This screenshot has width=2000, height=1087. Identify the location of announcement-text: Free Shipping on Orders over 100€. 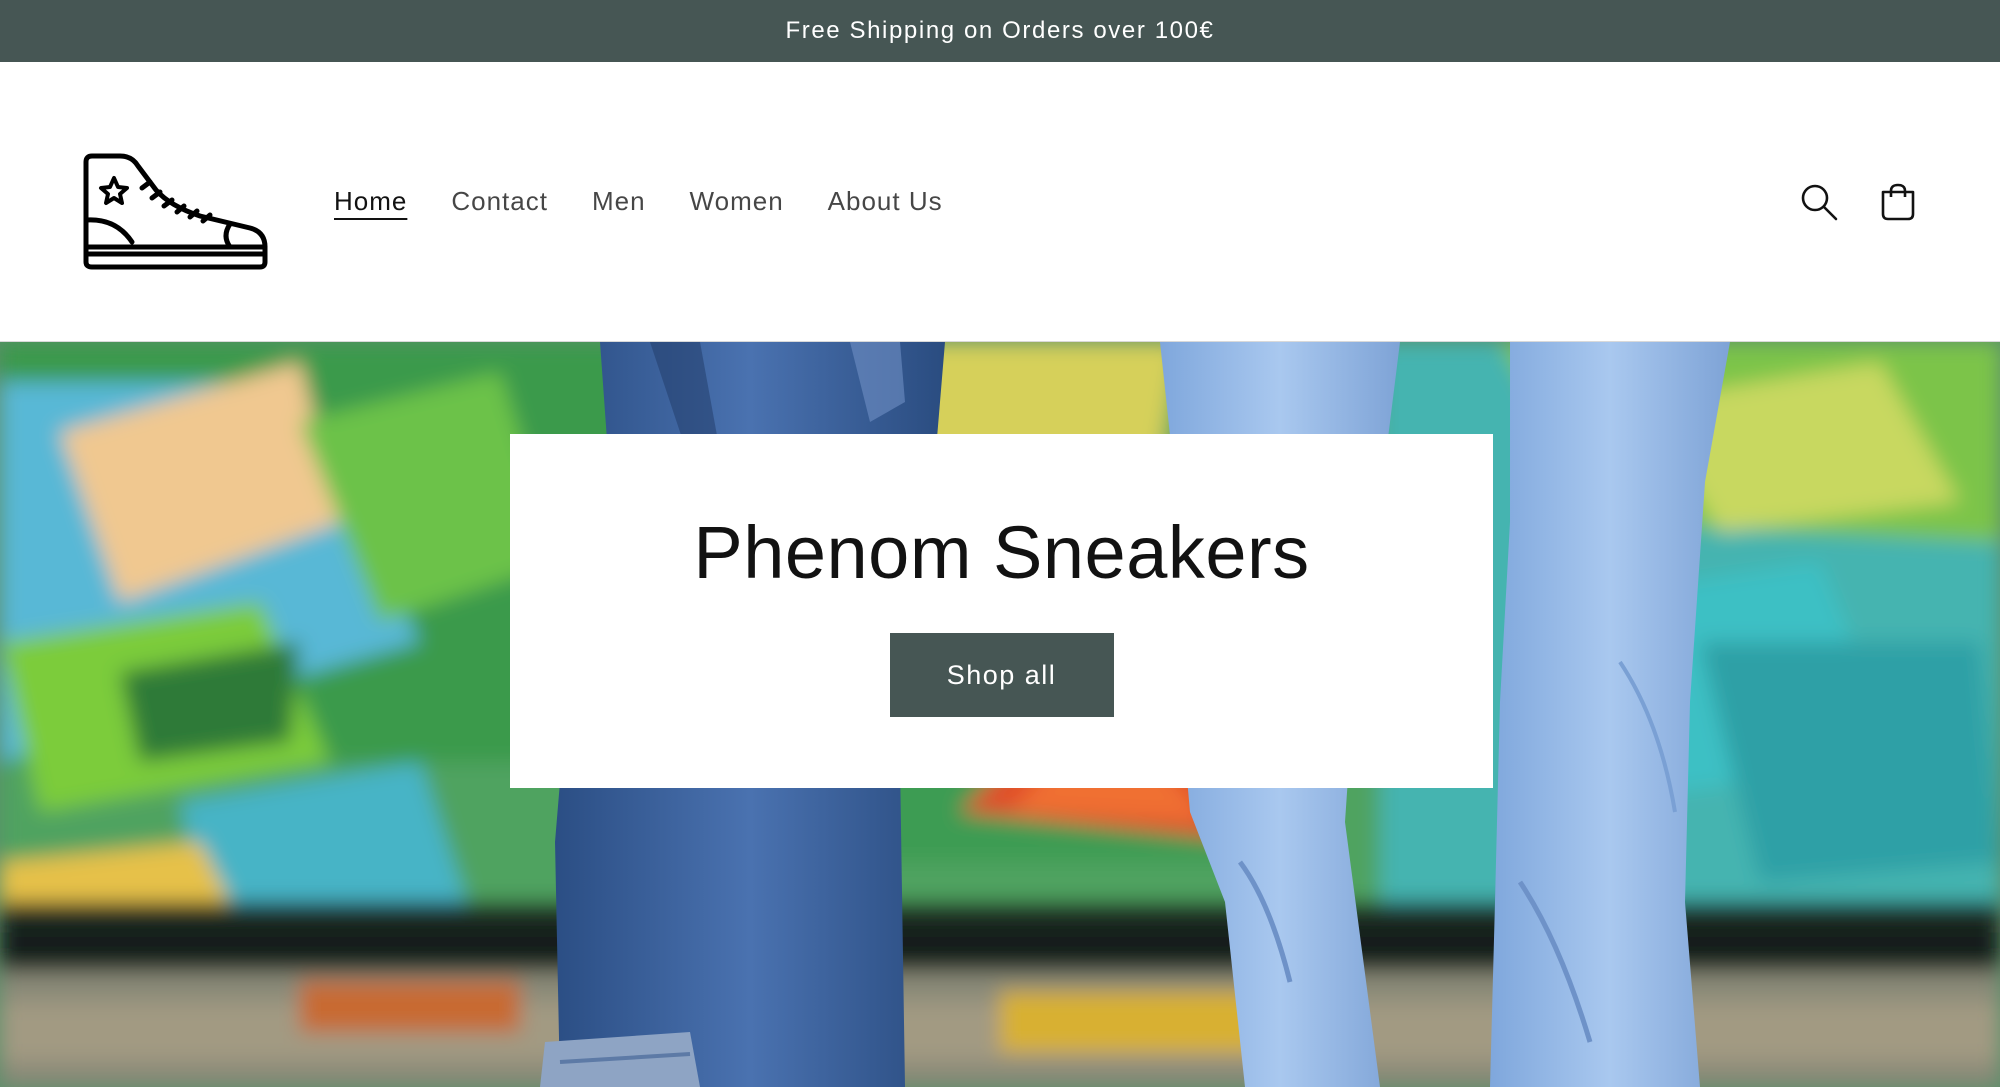
(1000, 30).